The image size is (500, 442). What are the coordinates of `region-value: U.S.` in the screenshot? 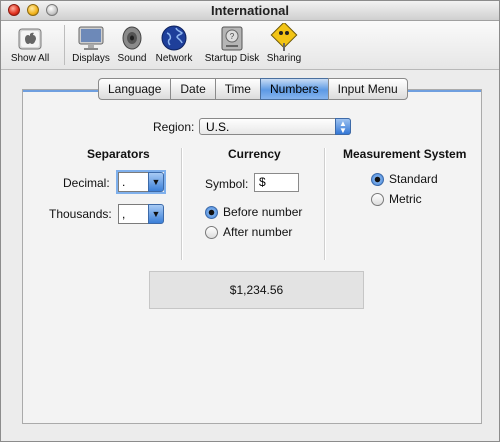 It's located at (218, 127).